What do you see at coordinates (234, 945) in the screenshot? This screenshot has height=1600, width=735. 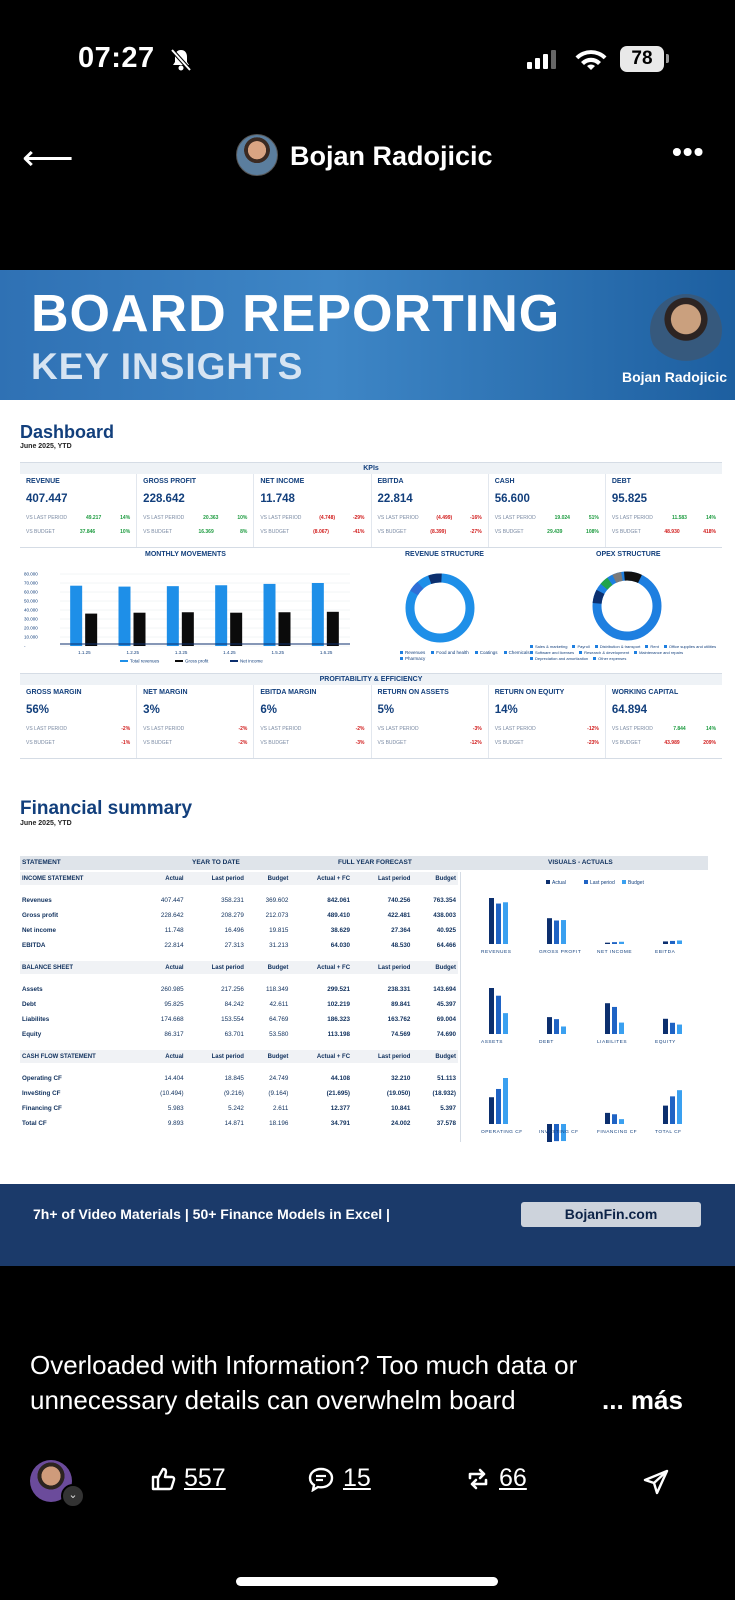 I see `cell-value: 27.313` at bounding box center [234, 945].